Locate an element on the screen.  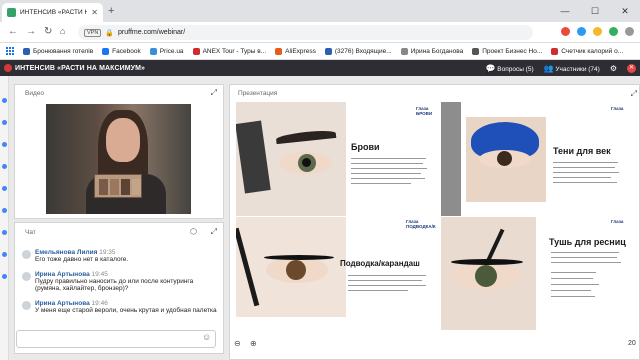
settings-icon: ⚙ is located at coordinates (613, 68).